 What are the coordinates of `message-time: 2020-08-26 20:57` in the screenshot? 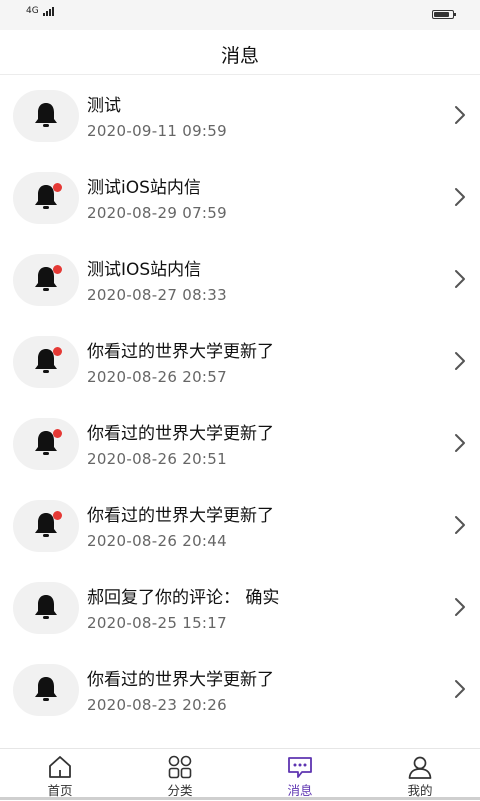 It's located at (157, 377).